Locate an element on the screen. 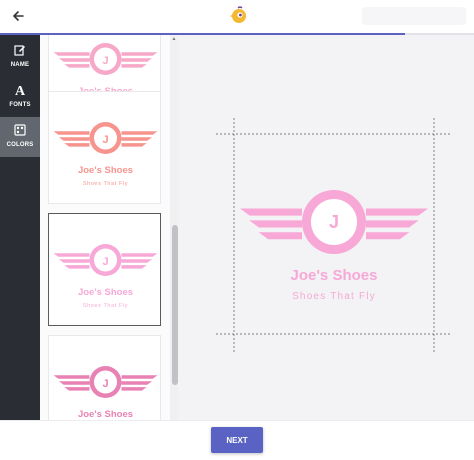 This screenshot has height=460, width=474. logo-variant-card: JJoe's ShoesShoes That Fly is located at coordinates (104, 377).